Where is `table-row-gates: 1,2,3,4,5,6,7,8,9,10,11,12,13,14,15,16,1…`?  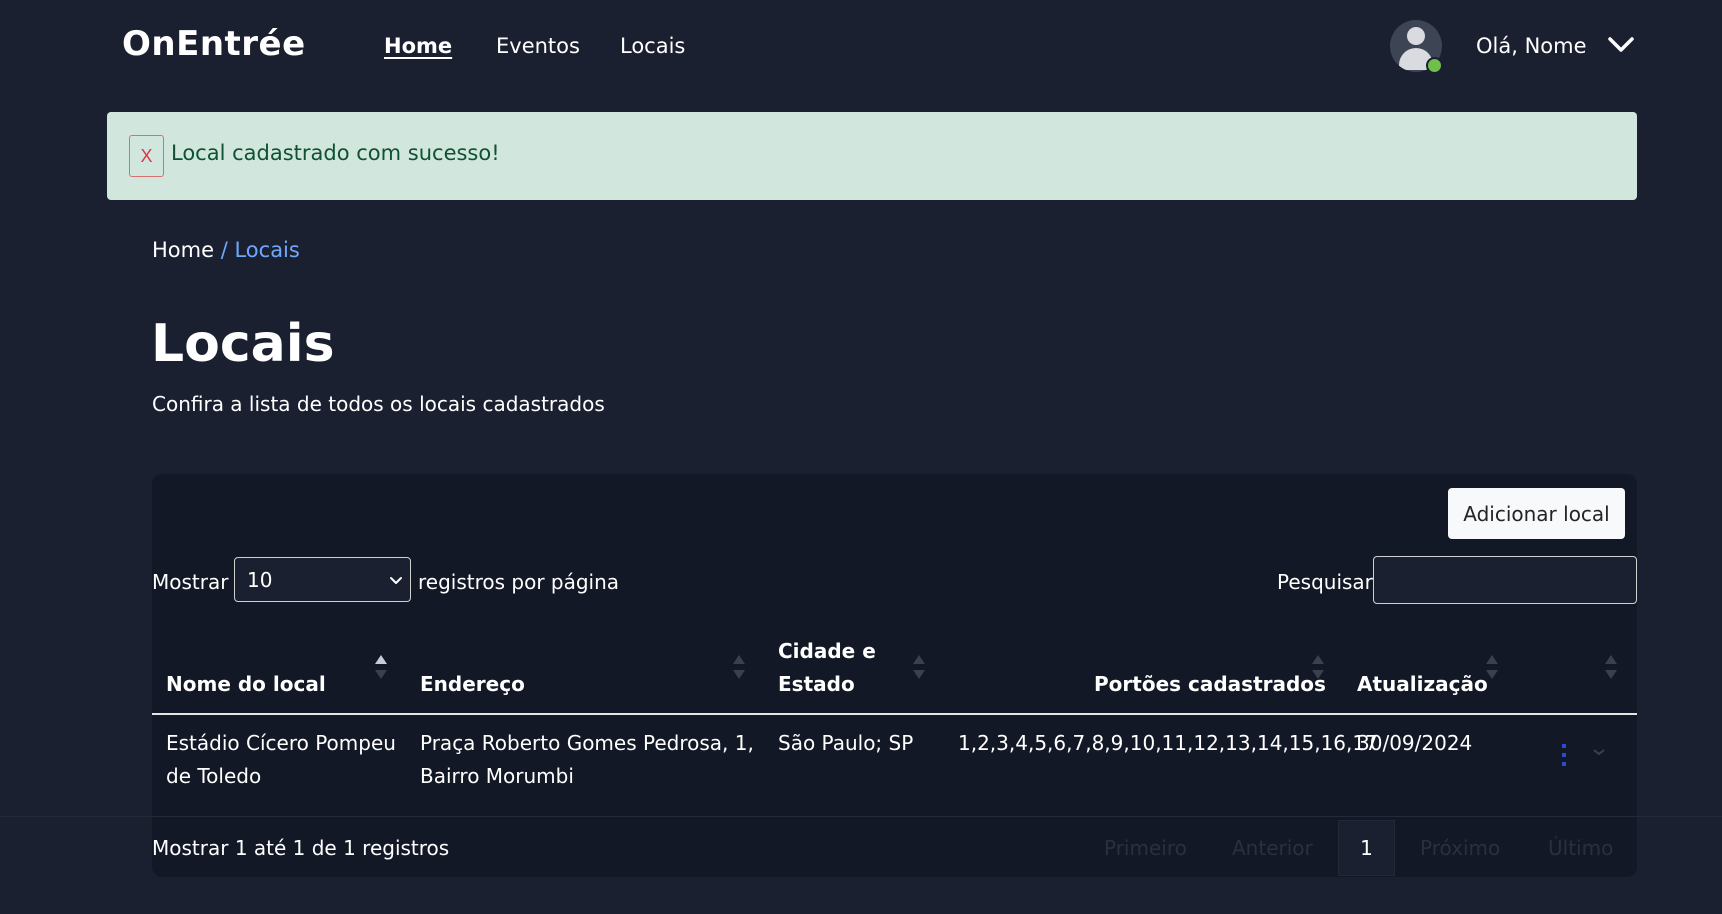
table-row-gates: 1,2,3,4,5,6,7,8,9,10,11,12,13,14,15,16,1… is located at coordinates (1168, 743).